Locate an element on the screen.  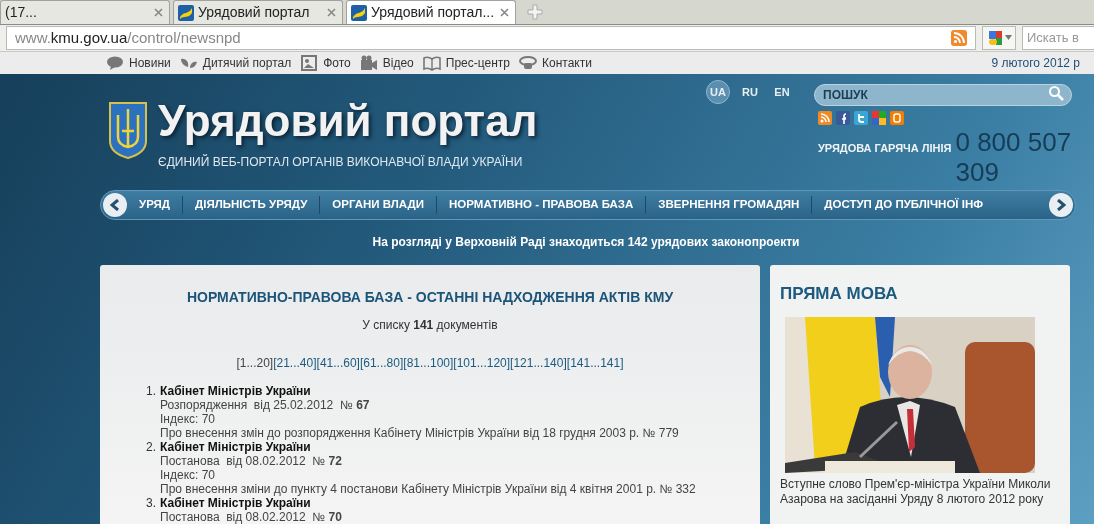
page-link: [81...100] is located at coordinates (428, 363).